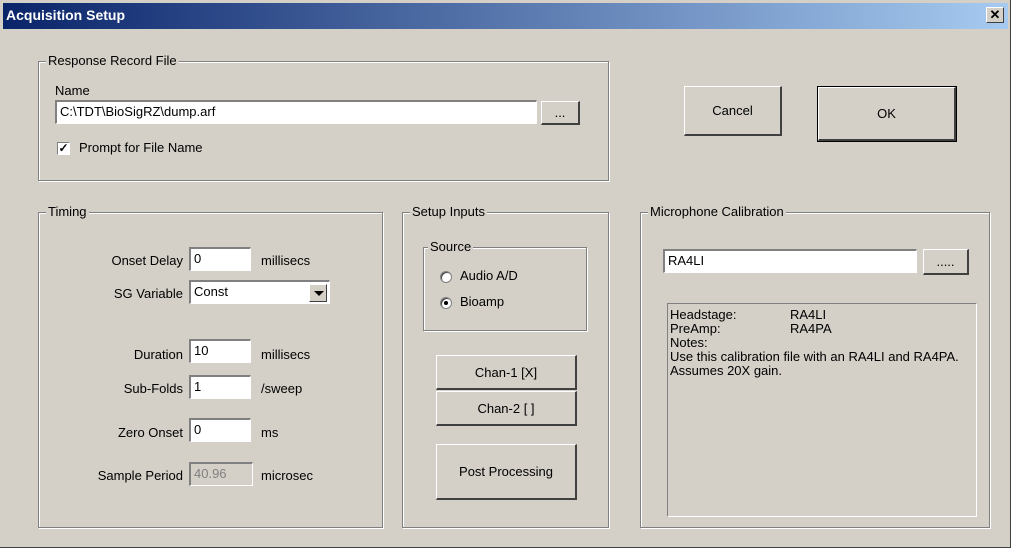 Image resolution: width=1011 pixels, height=548 pixels. I want to click on sub-folds-unit: /sweep, so click(282, 388).